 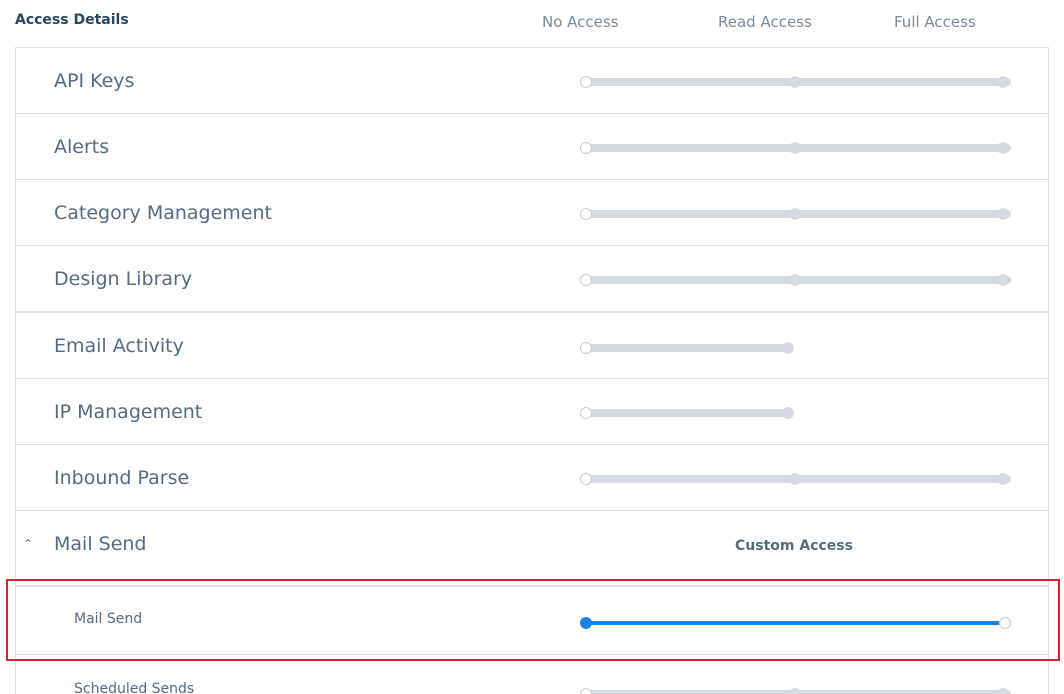 I want to click on row-label: Mail Send, so click(x=108, y=619).